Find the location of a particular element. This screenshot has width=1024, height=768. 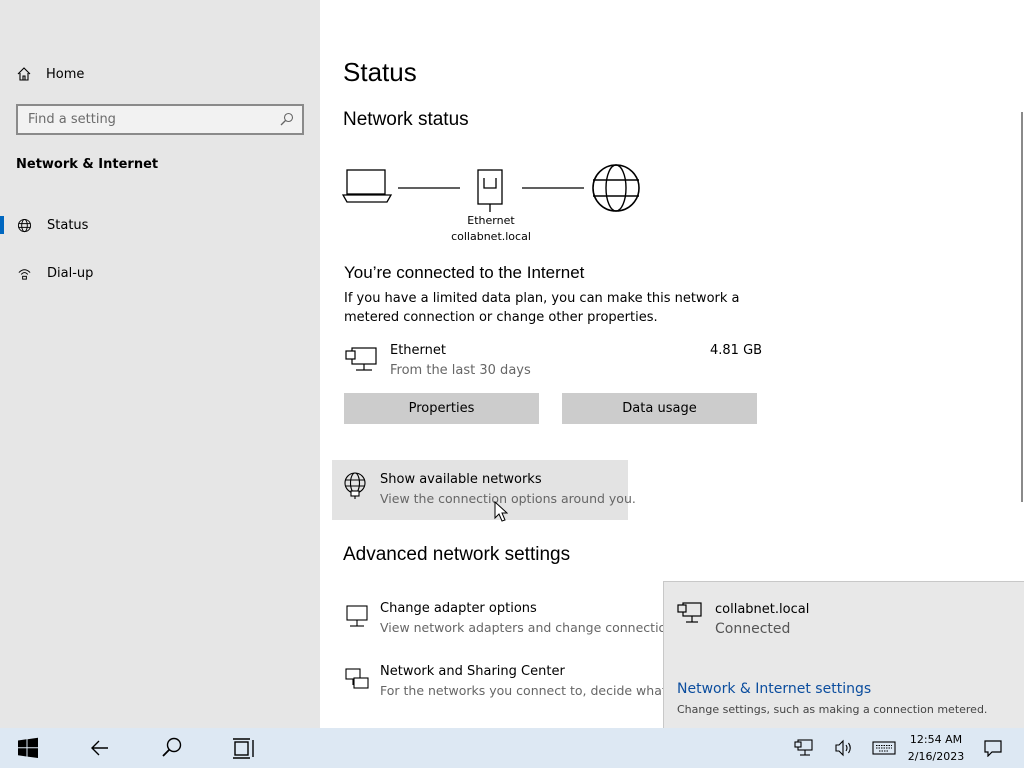

properties-button: Properties is located at coordinates (441, 408).